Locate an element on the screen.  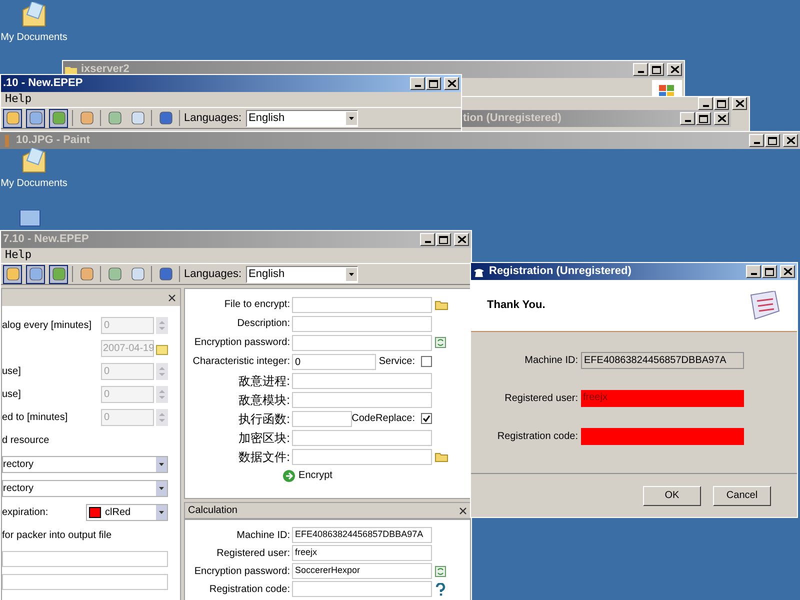
question-mark-icon is located at coordinates (440, 589).